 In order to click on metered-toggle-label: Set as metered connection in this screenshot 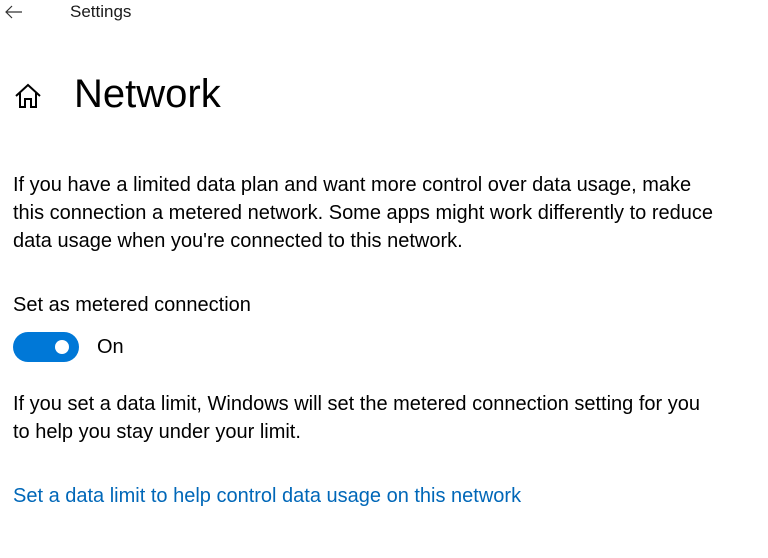, I will do `click(132, 305)`.